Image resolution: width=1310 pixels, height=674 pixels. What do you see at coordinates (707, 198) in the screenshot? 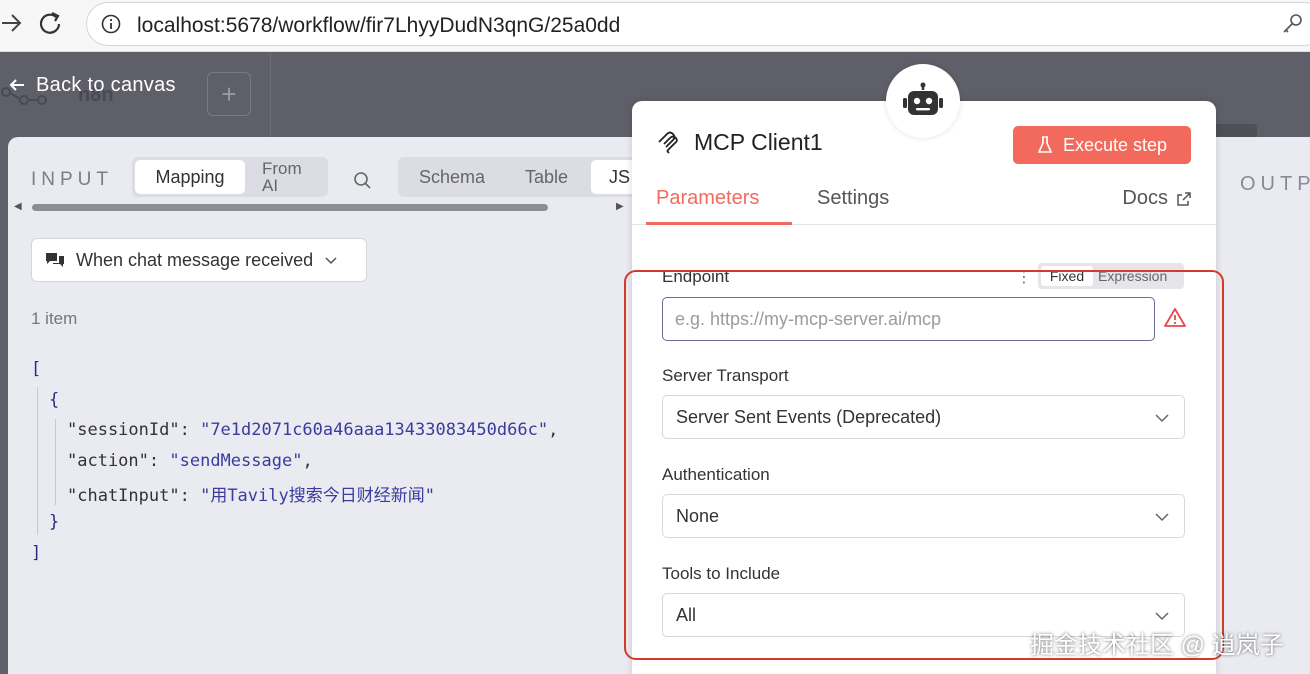
I see `tab-parameters: Parameters` at bounding box center [707, 198].